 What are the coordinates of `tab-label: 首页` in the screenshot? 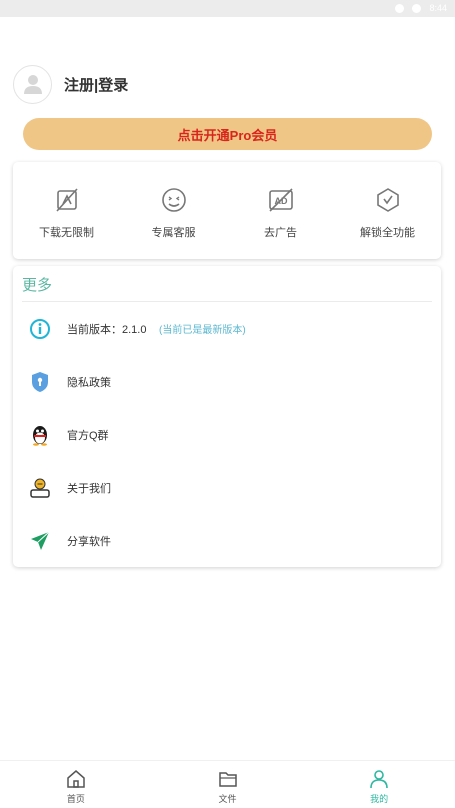 It's located at (75, 799).